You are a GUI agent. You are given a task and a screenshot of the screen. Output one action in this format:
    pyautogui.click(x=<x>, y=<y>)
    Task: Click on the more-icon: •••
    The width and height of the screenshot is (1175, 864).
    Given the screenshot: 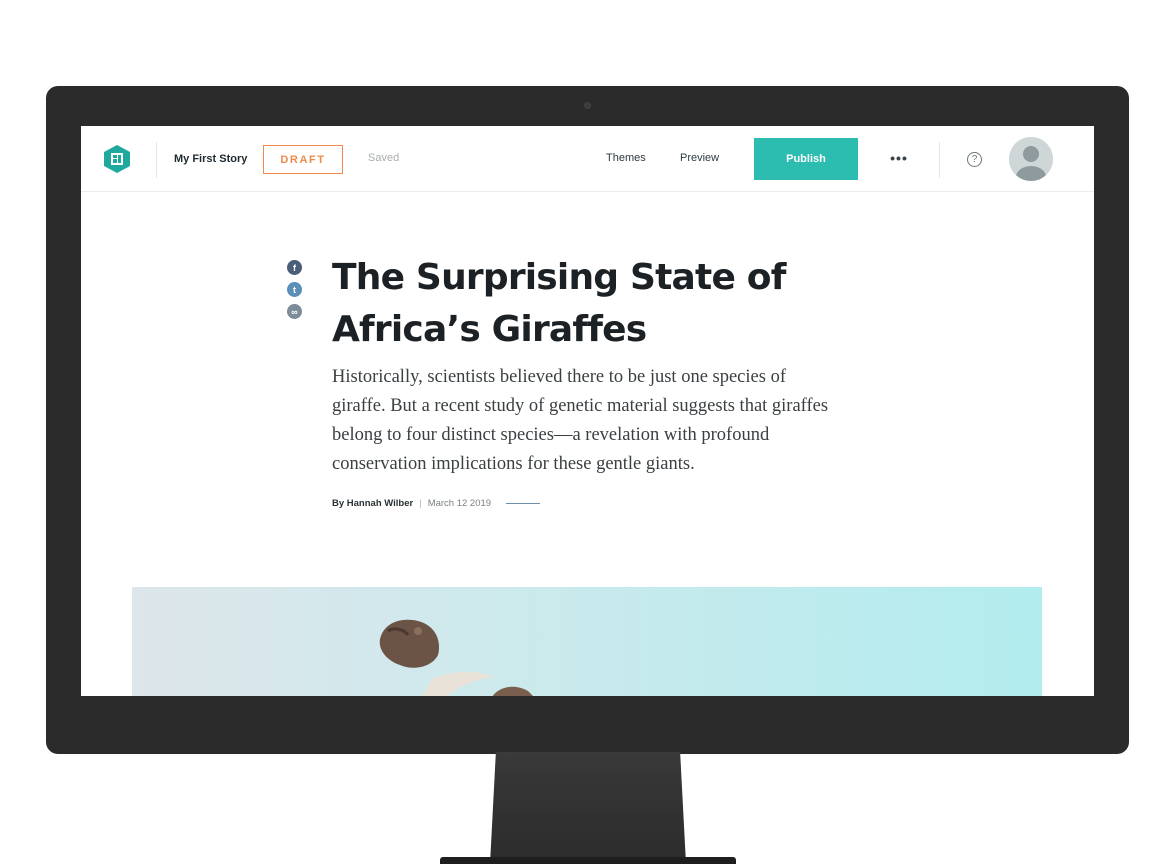 What is the action you would take?
    pyautogui.click(x=899, y=158)
    